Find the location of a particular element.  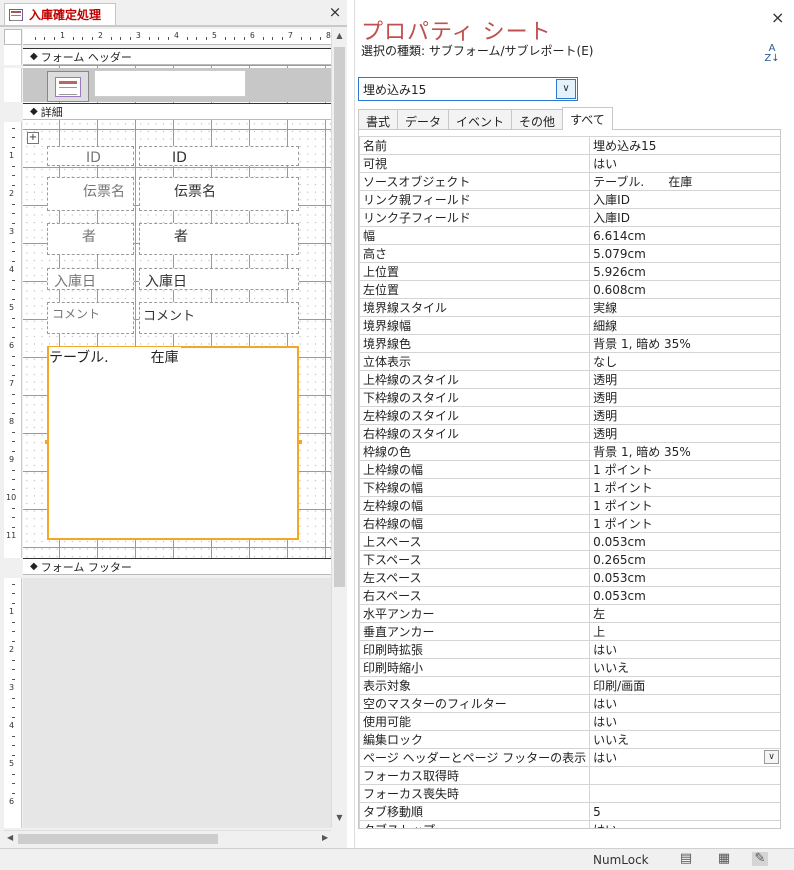

property-row: 境界線色 背景 1, 暗め 35% is located at coordinates (569, 343).